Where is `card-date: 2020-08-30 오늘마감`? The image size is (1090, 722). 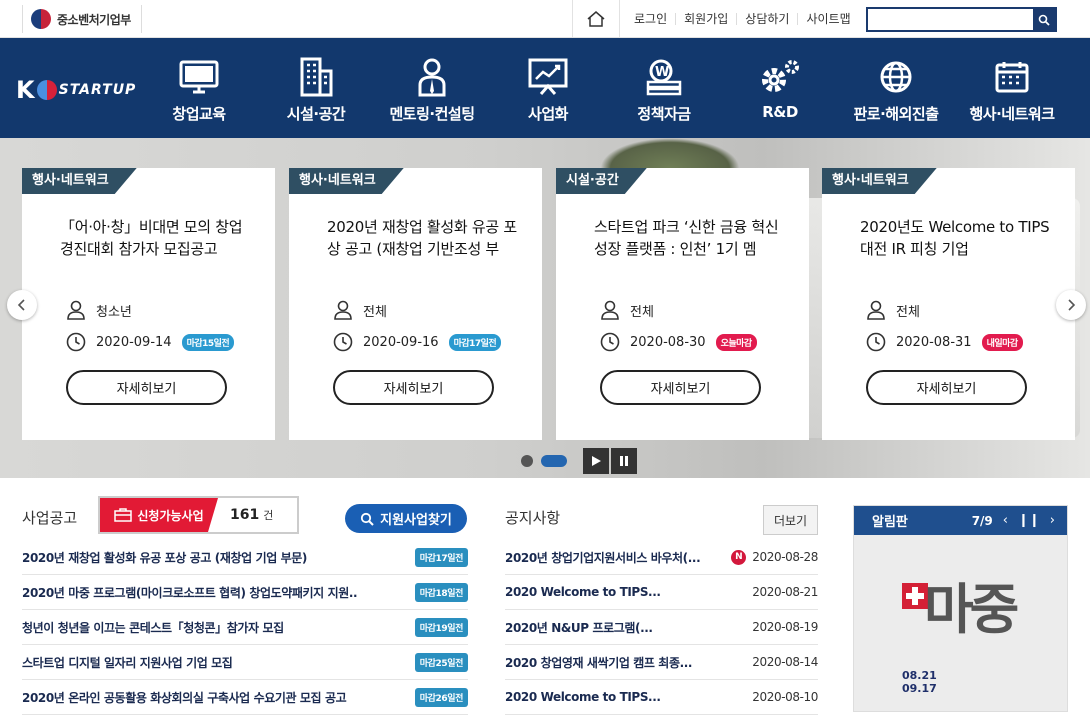 card-date: 2020-08-30 오늘마감 is located at coordinates (678, 342).